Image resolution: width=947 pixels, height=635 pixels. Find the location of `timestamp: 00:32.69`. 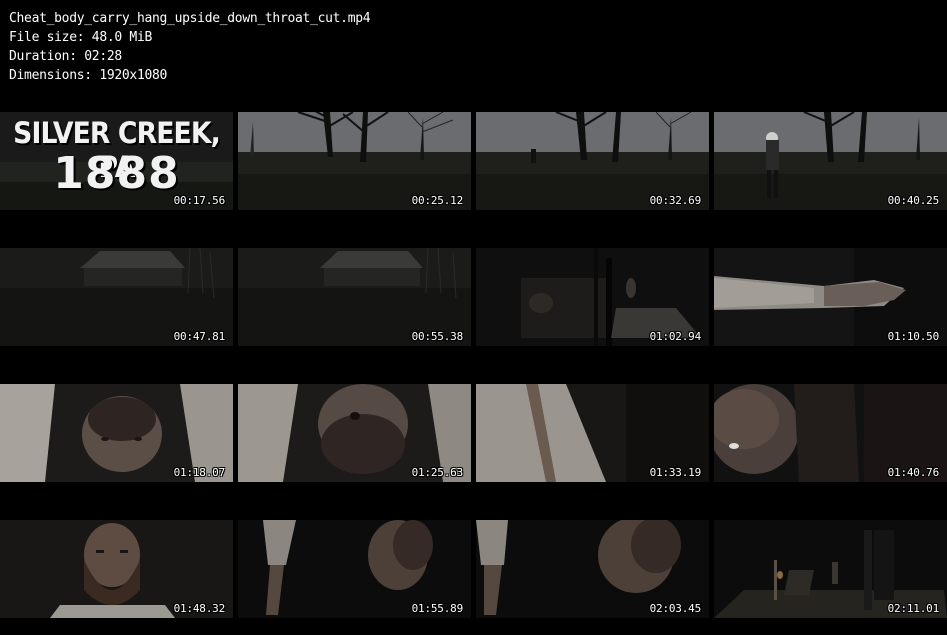

timestamp: 00:32.69 is located at coordinates (675, 200).